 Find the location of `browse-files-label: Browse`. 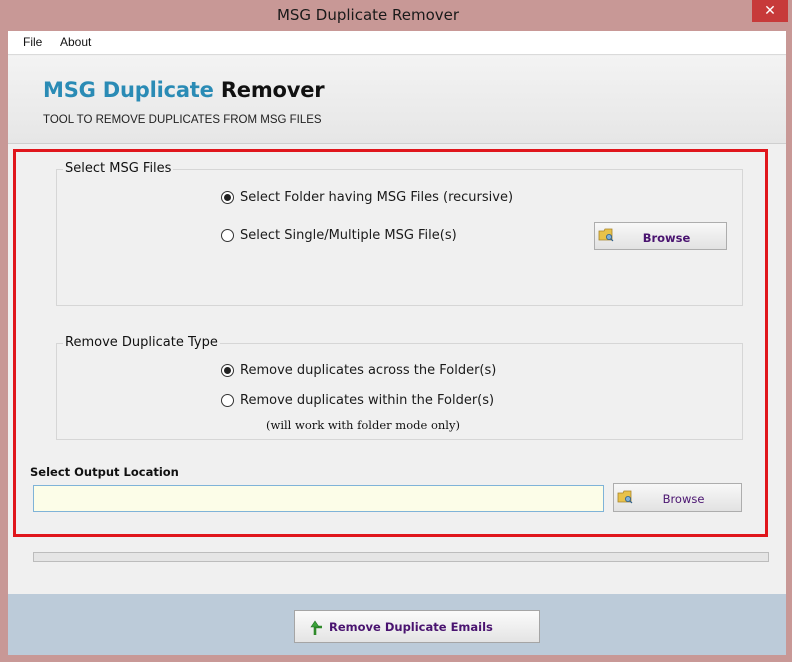

browse-files-label: Browse is located at coordinates (666, 238).